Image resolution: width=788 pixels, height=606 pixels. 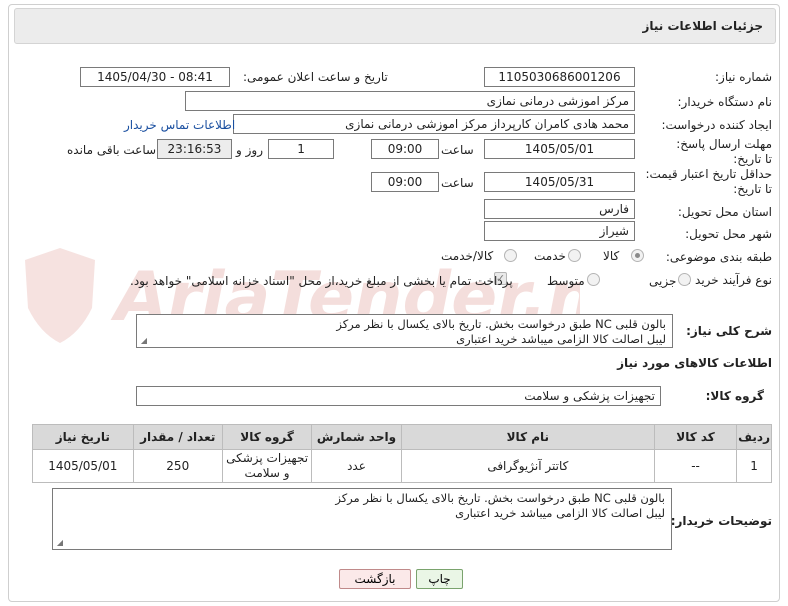 What do you see at coordinates (724, 151) in the screenshot?
I see `reply-deadline-label: مهلت ارسال پاسخ: تا تاریخ:` at bounding box center [724, 151].